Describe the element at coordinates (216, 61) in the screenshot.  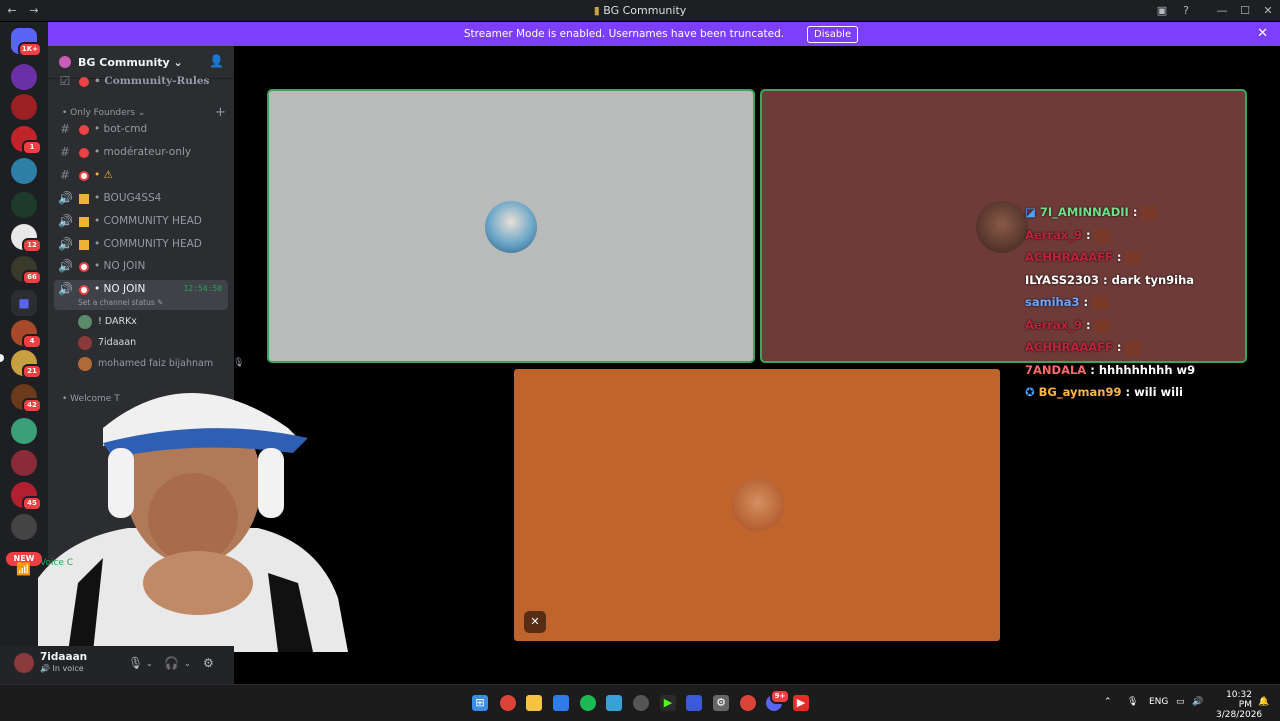
I see `invite-people-icon: 👤` at that location.